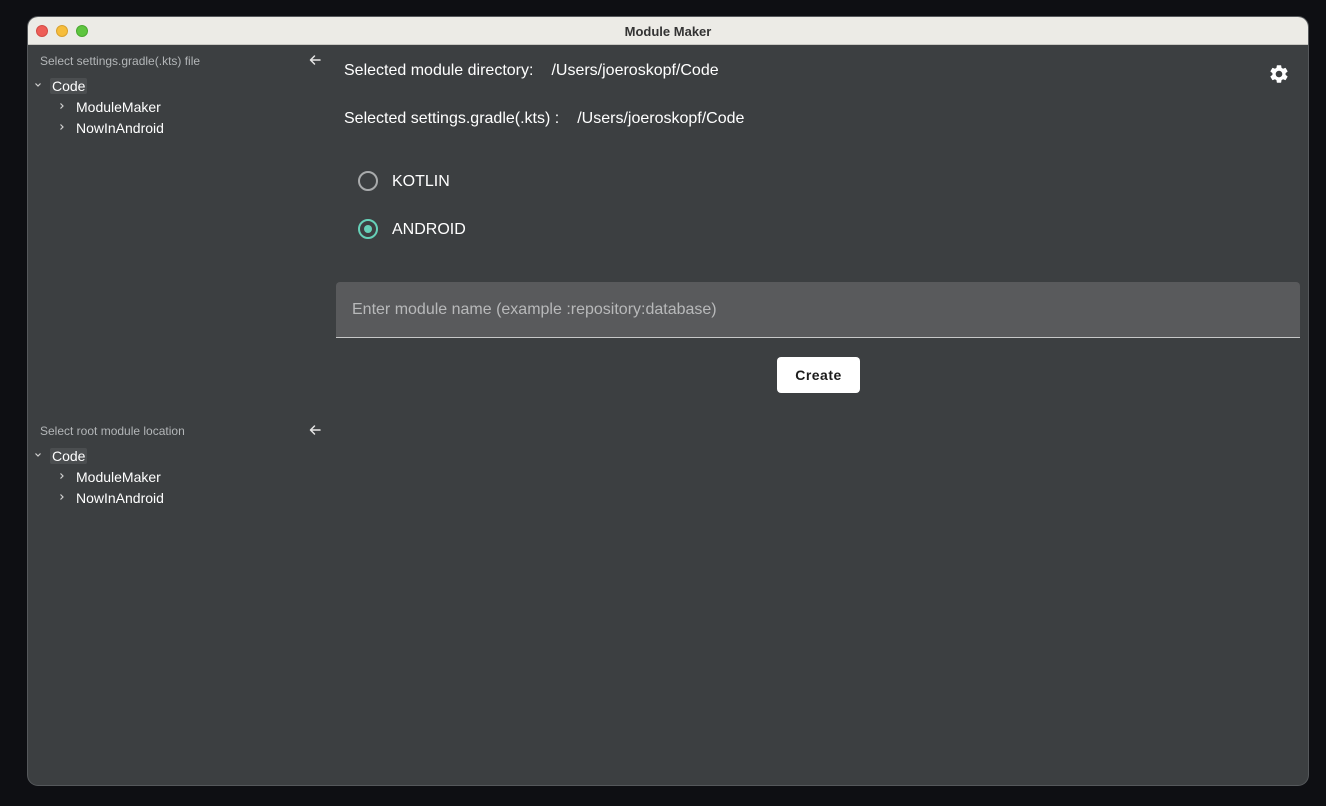  I want to click on settings-file-label: Selected settings.gradle(.kts) :, so click(452, 118).